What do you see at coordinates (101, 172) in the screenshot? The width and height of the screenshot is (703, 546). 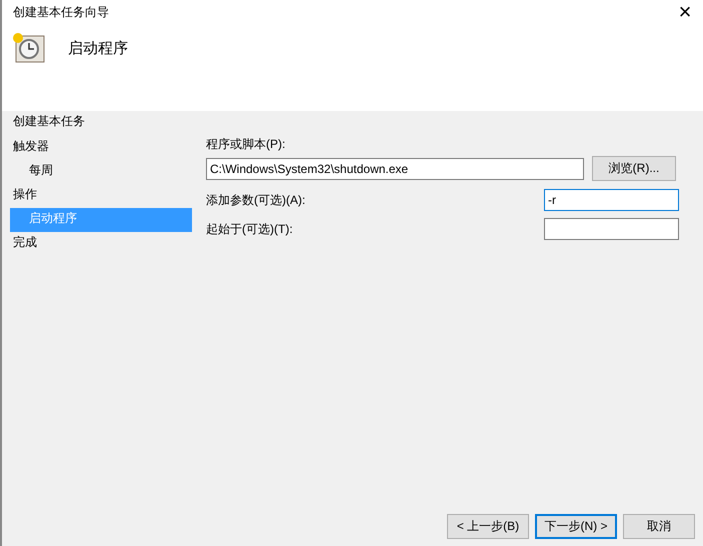 I see `sidebar-item: 每周` at bounding box center [101, 172].